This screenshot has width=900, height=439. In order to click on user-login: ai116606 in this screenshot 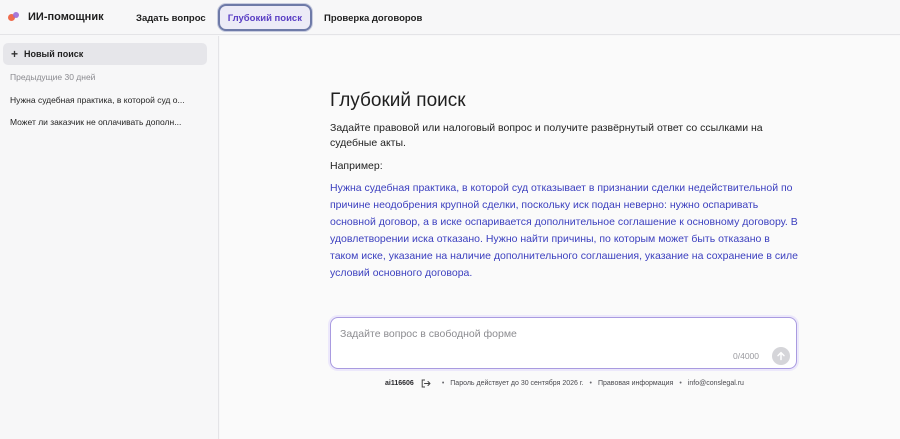, I will do `click(399, 383)`.